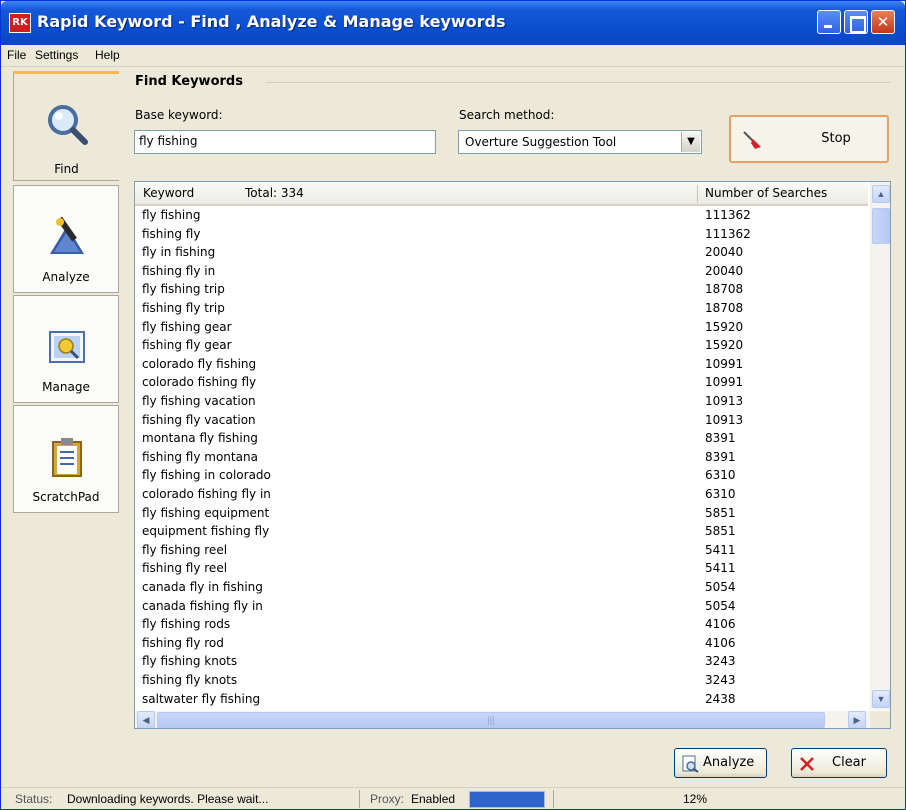  I want to click on download-progress-bar, so click(507, 799).